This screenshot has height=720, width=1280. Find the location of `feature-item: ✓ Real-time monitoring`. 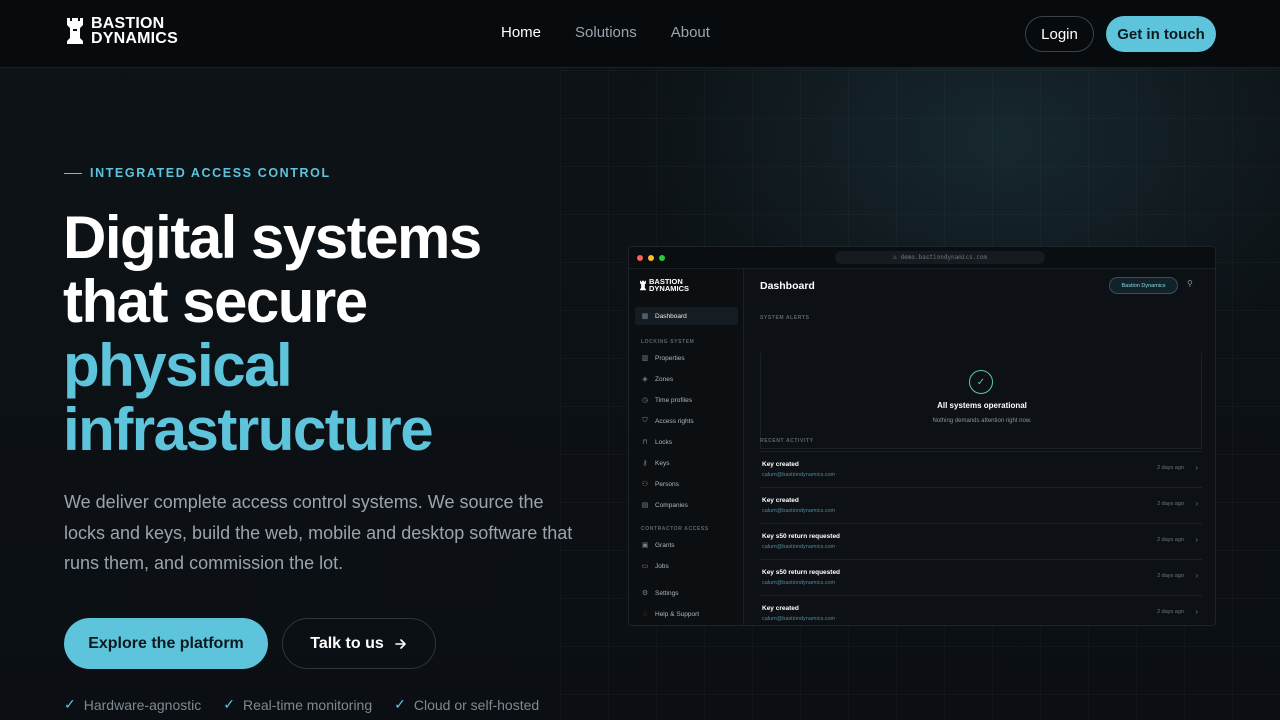

feature-item: ✓ Real-time monitoring is located at coordinates (297, 704).